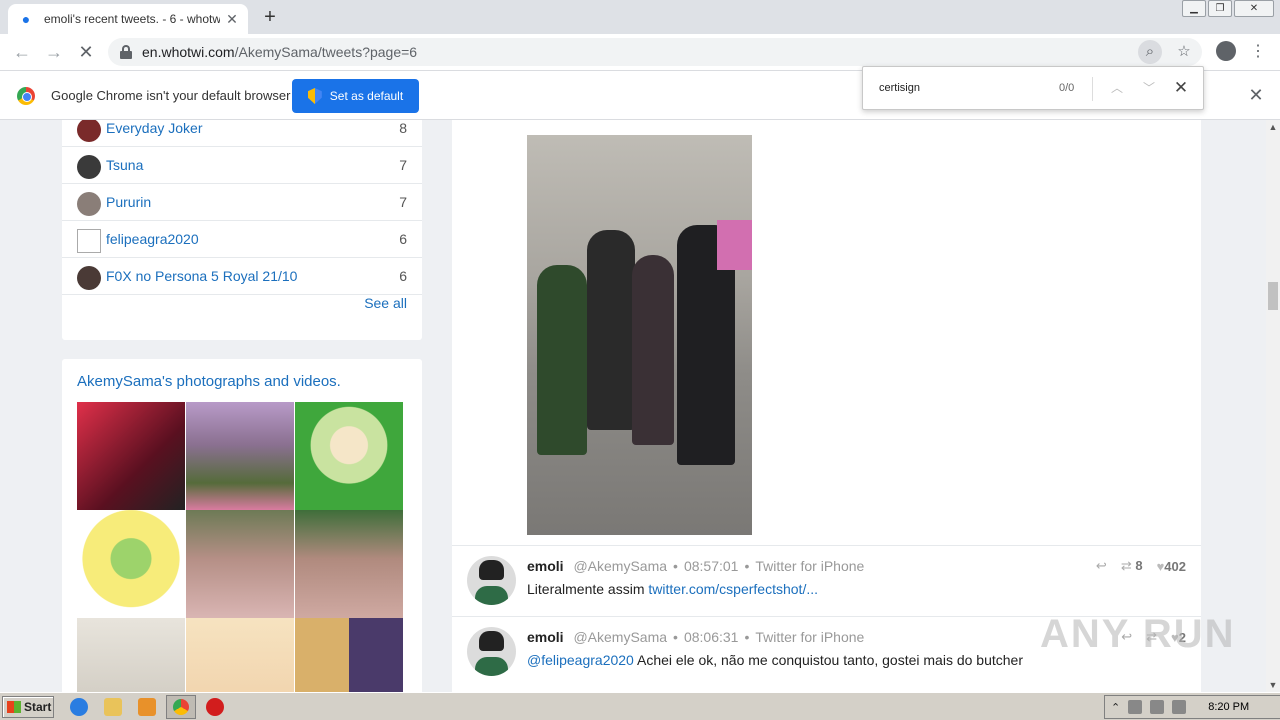  What do you see at coordinates (1194, 8) in the screenshot?
I see `minimize-button: ▁` at bounding box center [1194, 8].